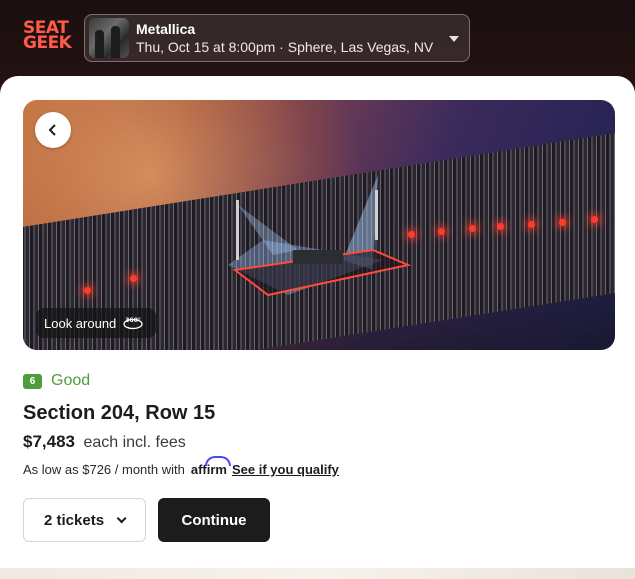  What do you see at coordinates (119, 413) in the screenshot?
I see `section-row-title: Section 204, Row 15` at bounding box center [119, 413].